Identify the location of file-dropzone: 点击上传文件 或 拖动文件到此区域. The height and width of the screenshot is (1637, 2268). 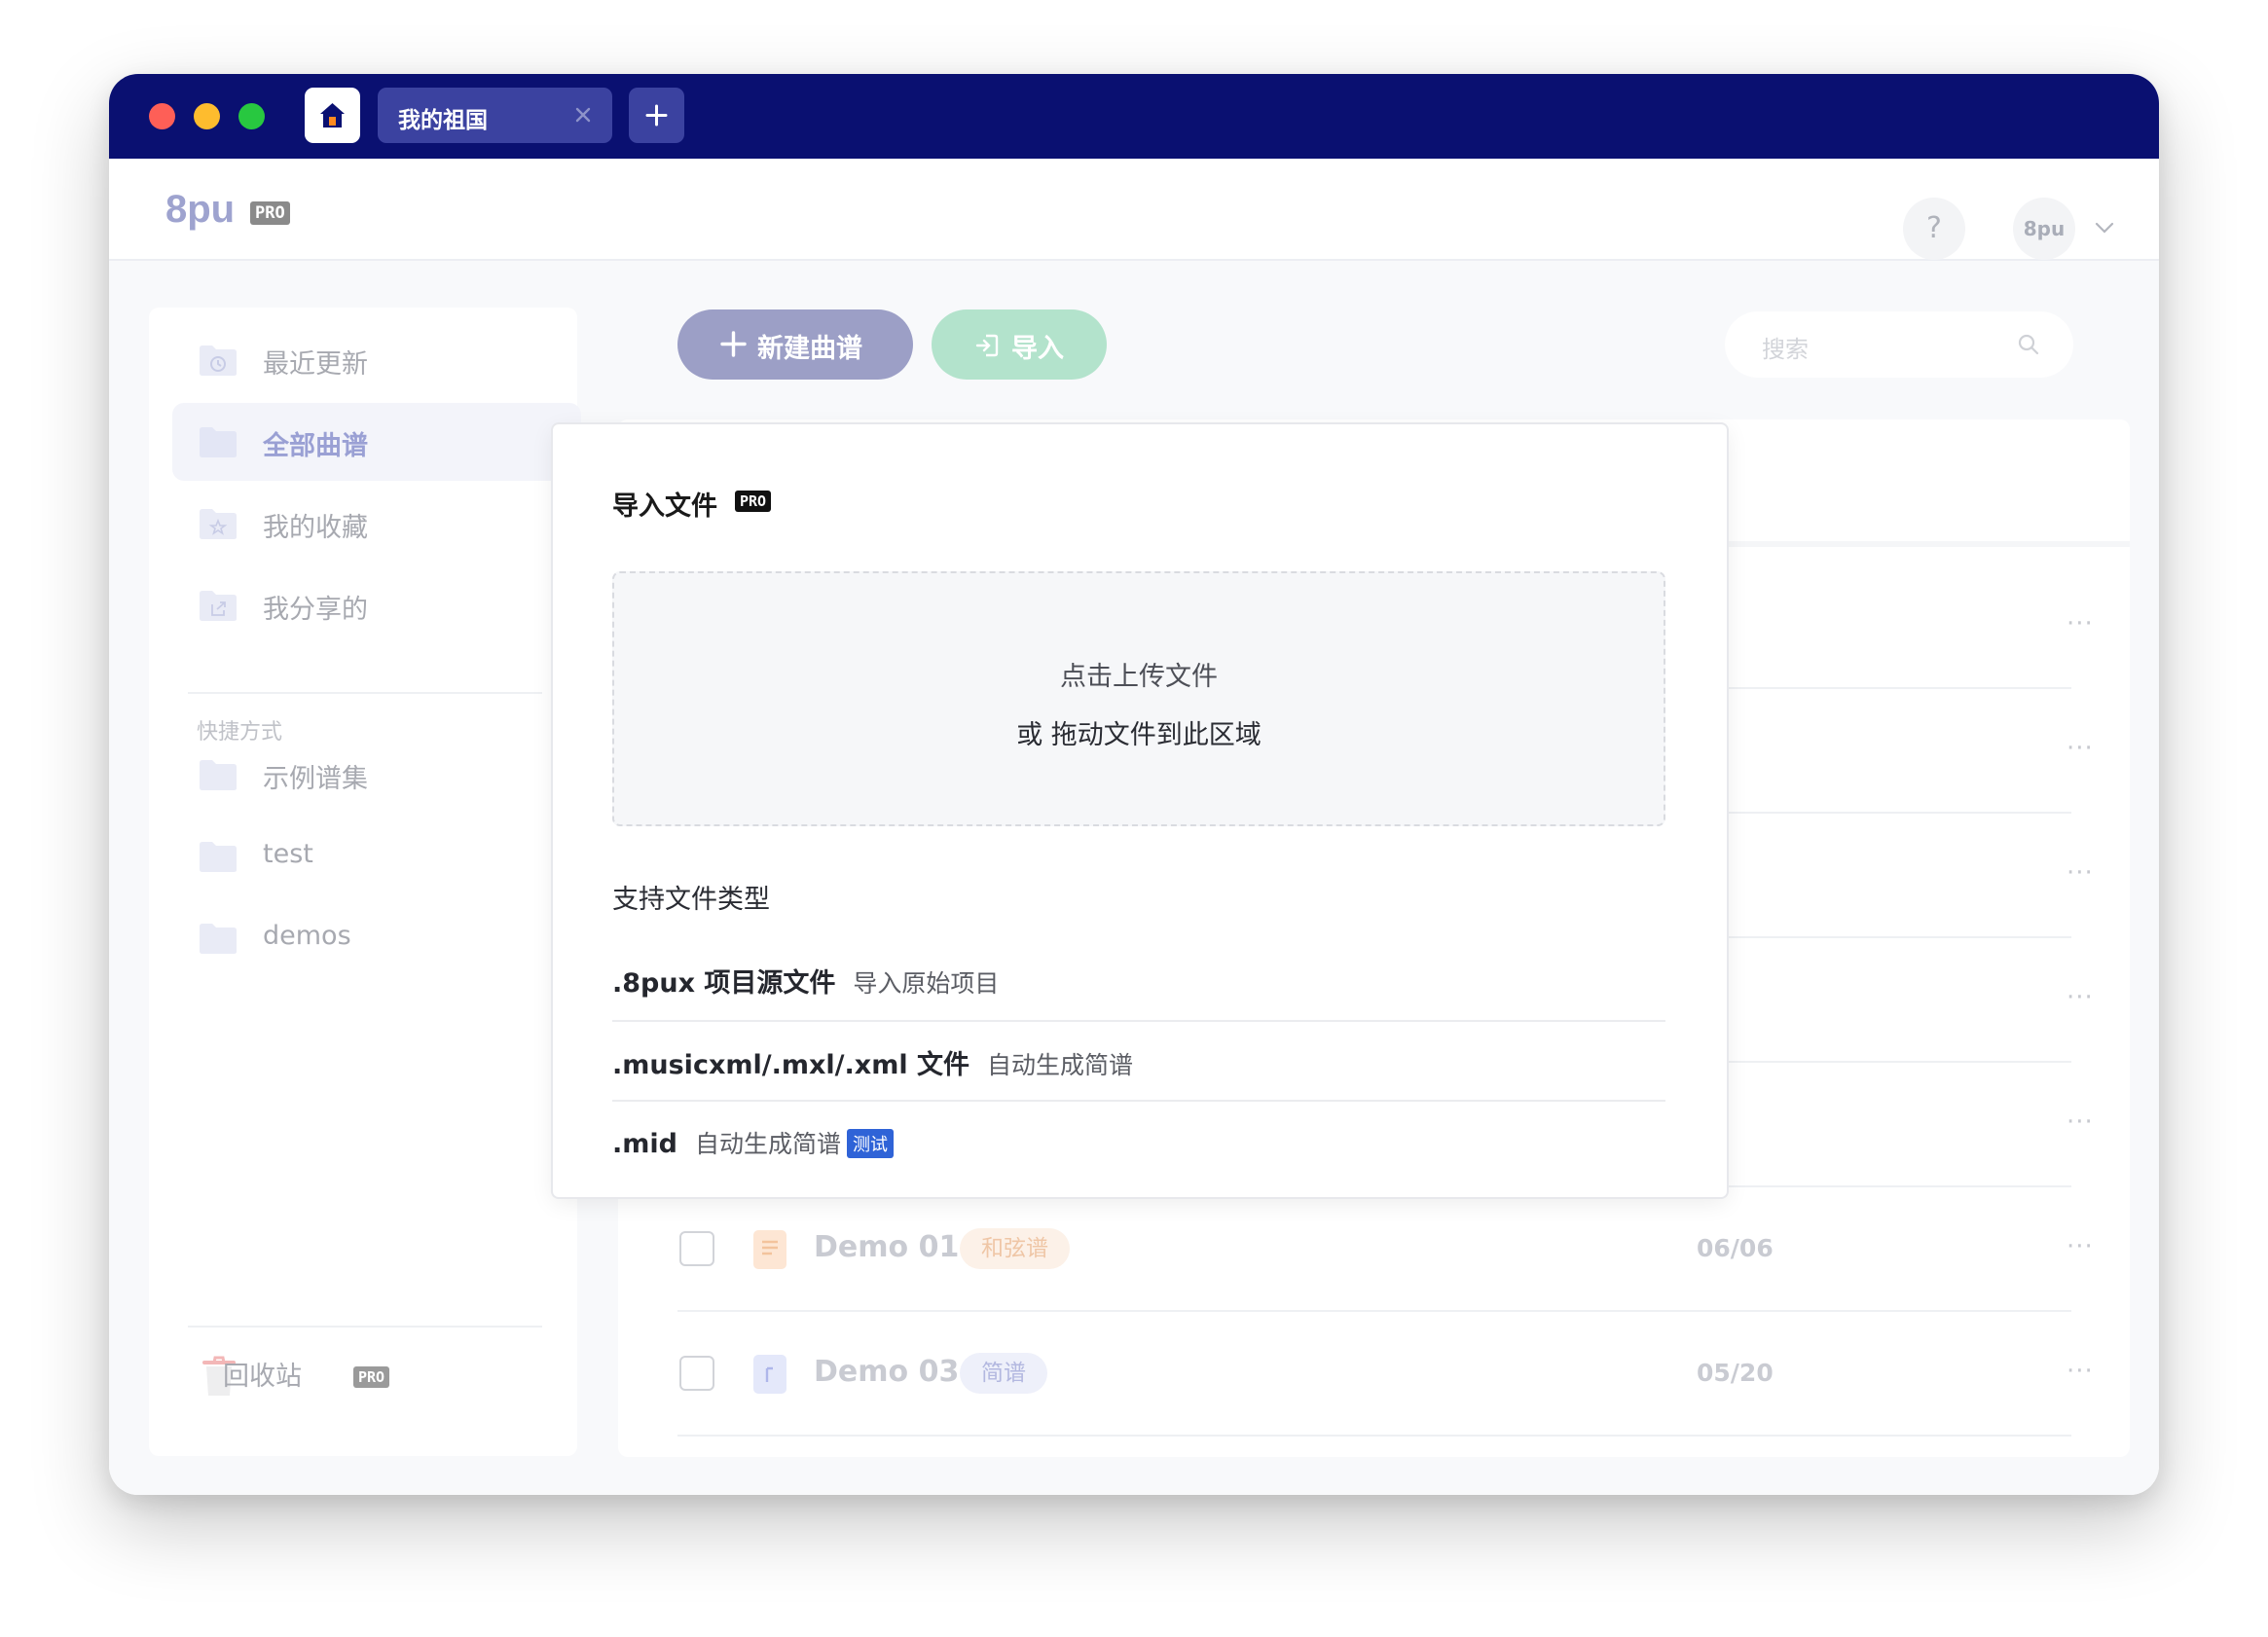
(1138, 698).